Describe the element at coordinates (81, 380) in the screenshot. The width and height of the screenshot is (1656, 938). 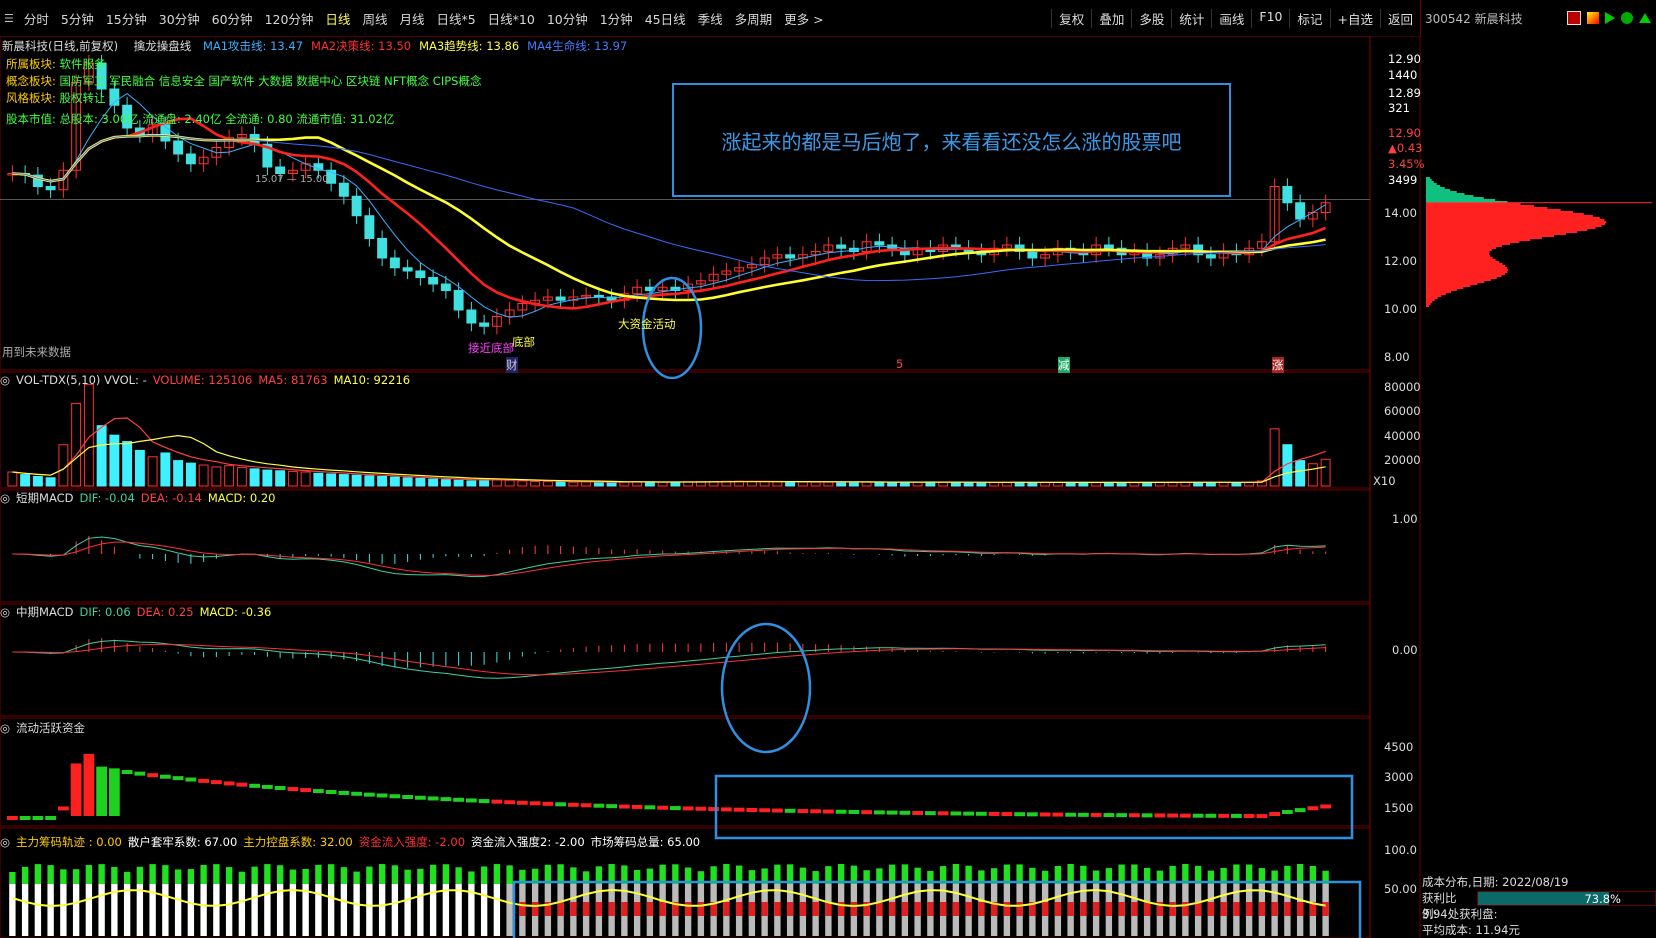
I see `vol-title: VOL-TDX(5,10) VVOL: -` at that location.